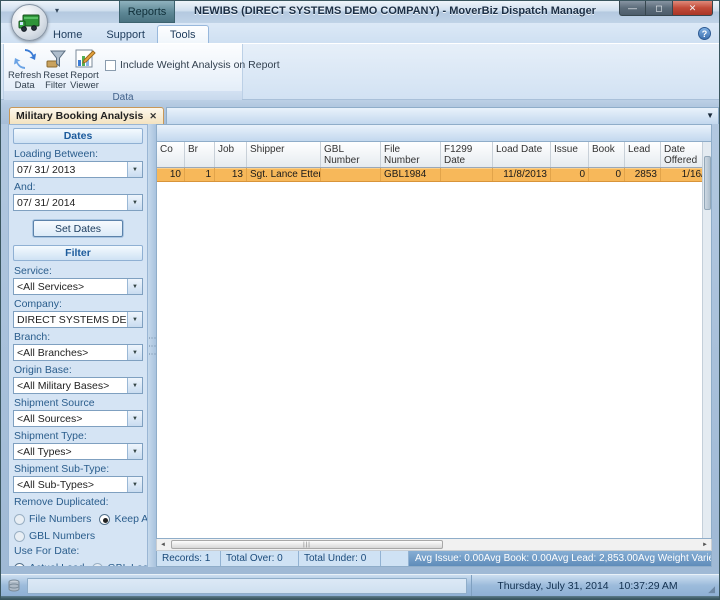 This screenshot has height=600, width=720. Describe the element at coordinates (283, 558) in the screenshot. I see `footer-counts: Records: 1 Total Over: 0 Total Under: 0` at that location.